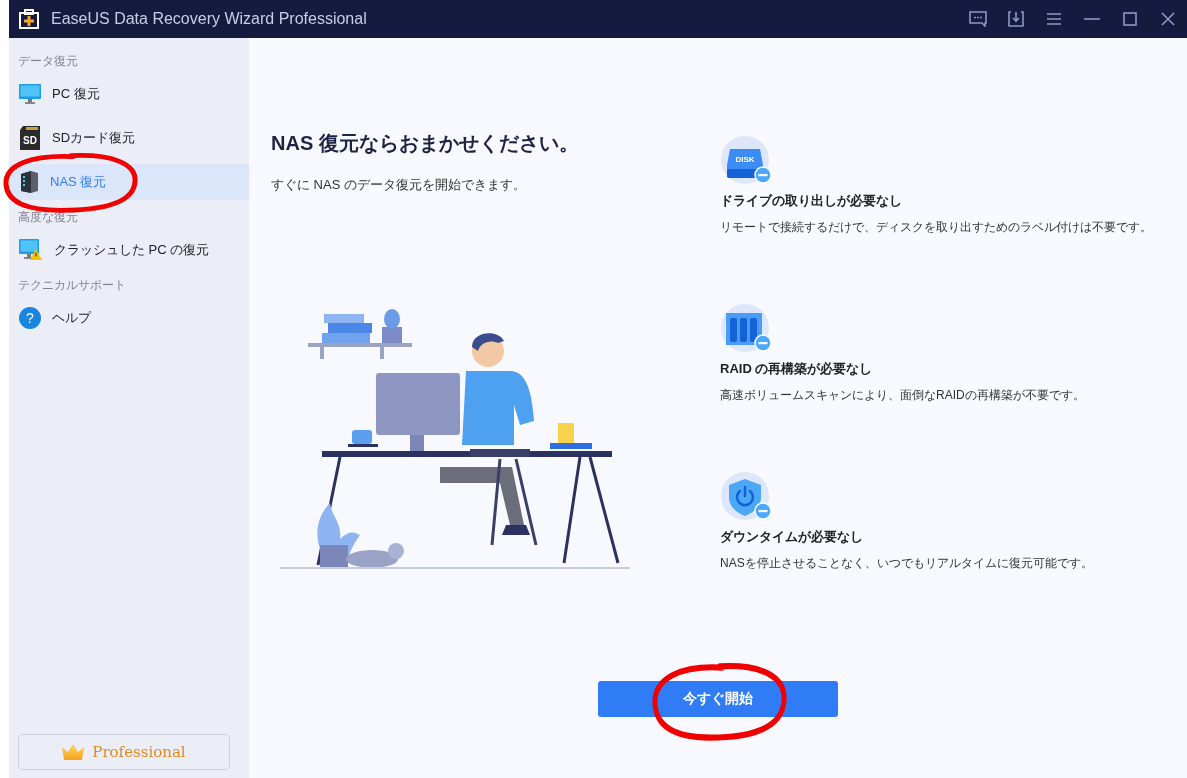 The height and width of the screenshot is (778, 1187). I want to click on feature-description: リモートで接続するだけで、ディスクを取り出すためのラベル付けは不要です。, so click(936, 227).